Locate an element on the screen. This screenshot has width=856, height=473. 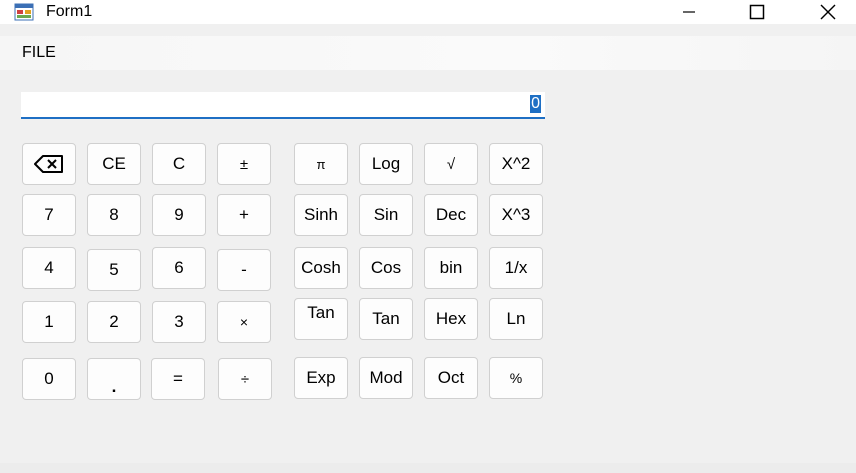
digit-8-button: 8 is located at coordinates (114, 215).